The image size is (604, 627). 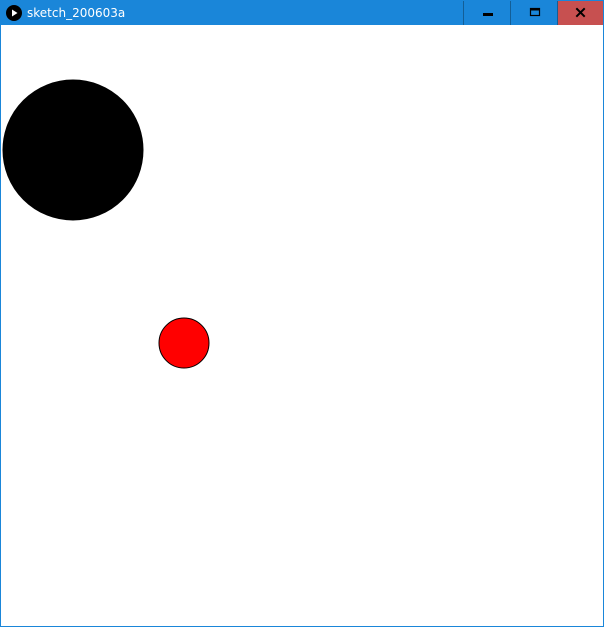 What do you see at coordinates (76, 13) in the screenshot?
I see `window-title: sketch_200603a` at bounding box center [76, 13].